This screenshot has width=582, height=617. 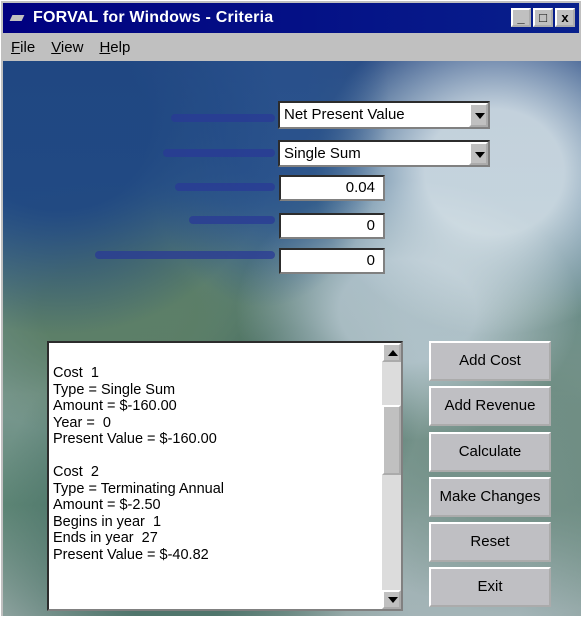 What do you see at coordinates (332, 188) in the screenshot?
I see `interest-rate-field: 0.04` at bounding box center [332, 188].